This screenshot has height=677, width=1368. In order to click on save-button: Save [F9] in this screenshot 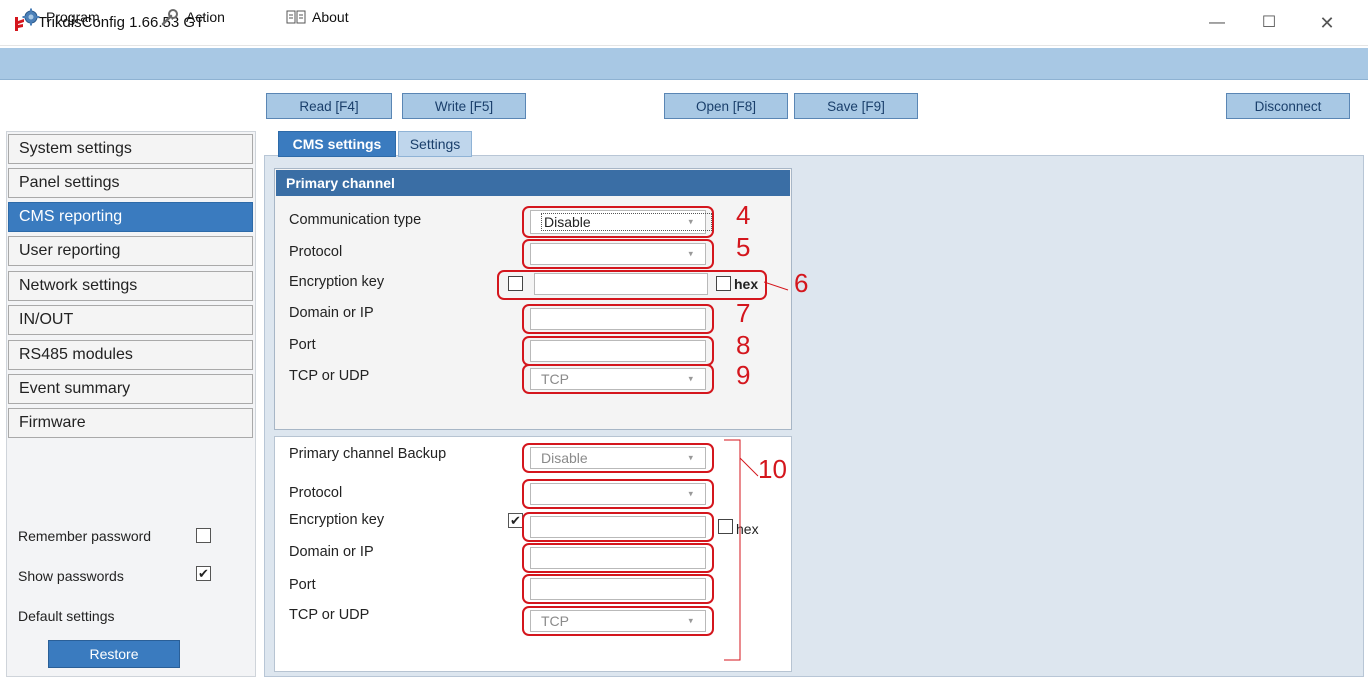, I will do `click(856, 106)`.